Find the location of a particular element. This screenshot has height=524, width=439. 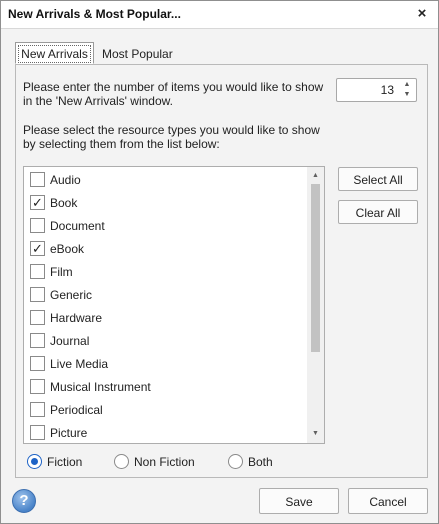

scroll-up-icon: ▲ is located at coordinates (315, 176).